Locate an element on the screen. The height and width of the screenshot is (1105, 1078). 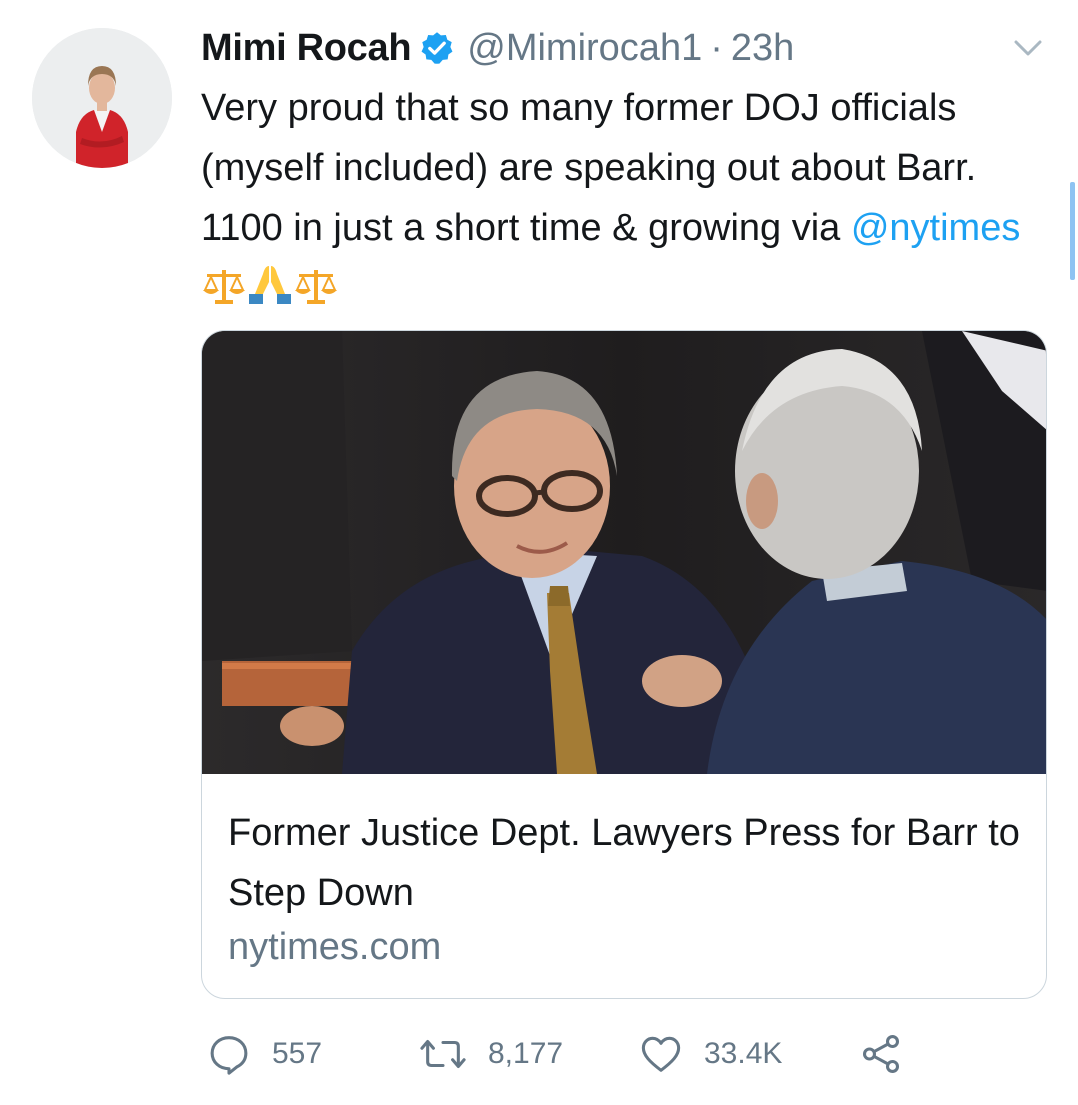
tweet-actions: 557 8,177 33.4K is located at coordinates (539, 1054).